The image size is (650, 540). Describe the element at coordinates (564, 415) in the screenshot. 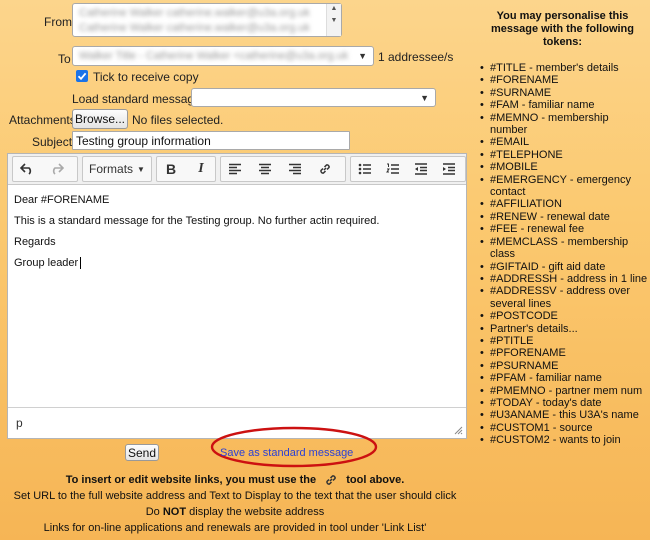

I see `token-item: #U3ANAME - this U3A's name` at that location.